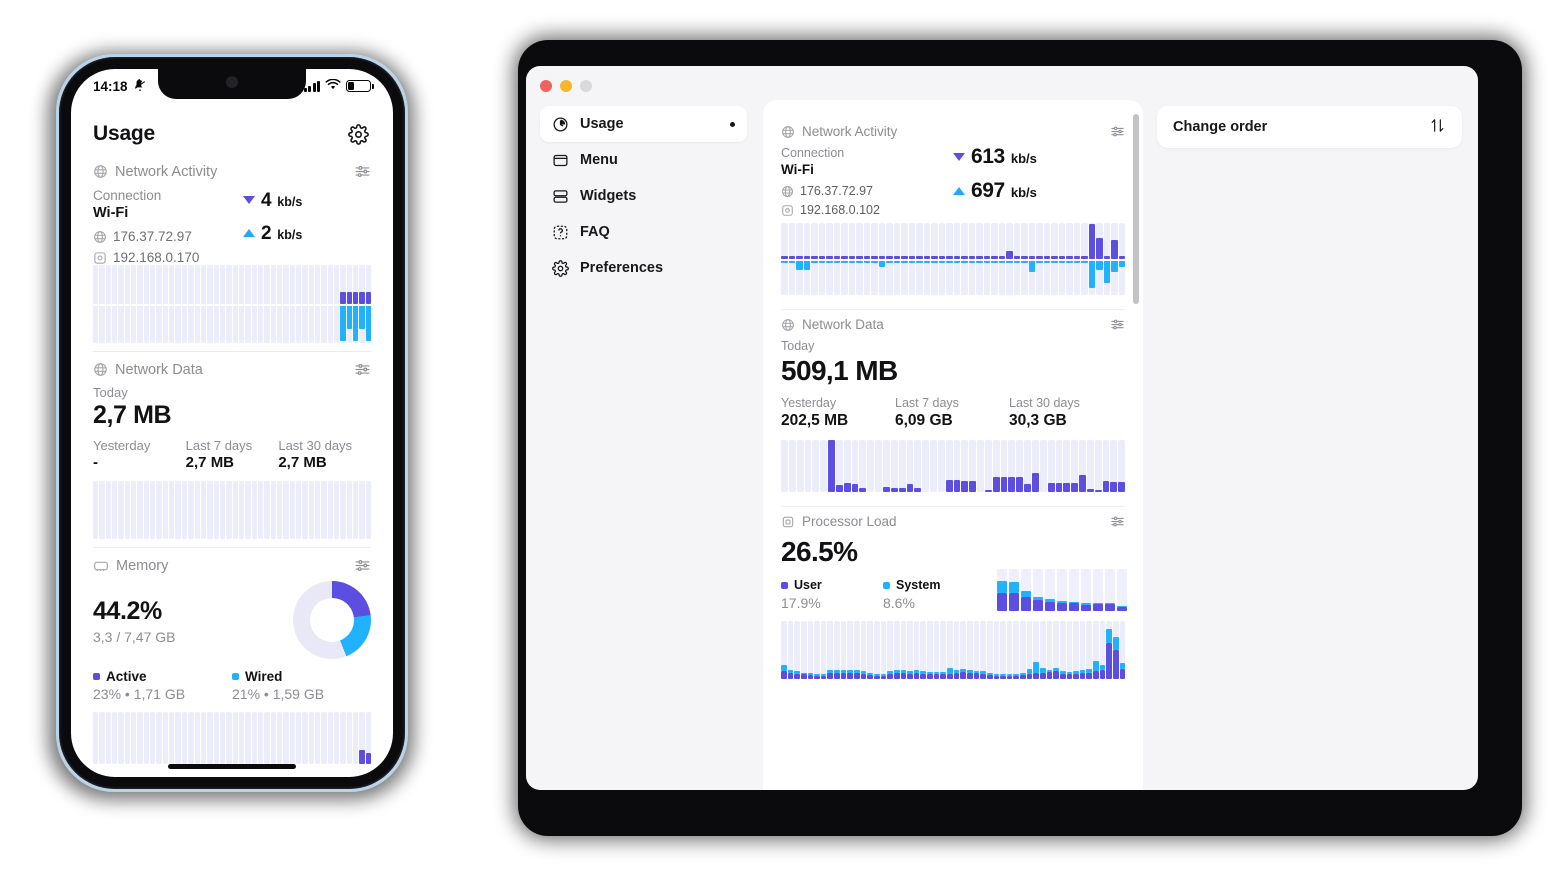 Image resolution: width=1560 pixels, height=882 pixels. Describe the element at coordinates (358, 134) in the screenshot. I see `settings-button` at that location.